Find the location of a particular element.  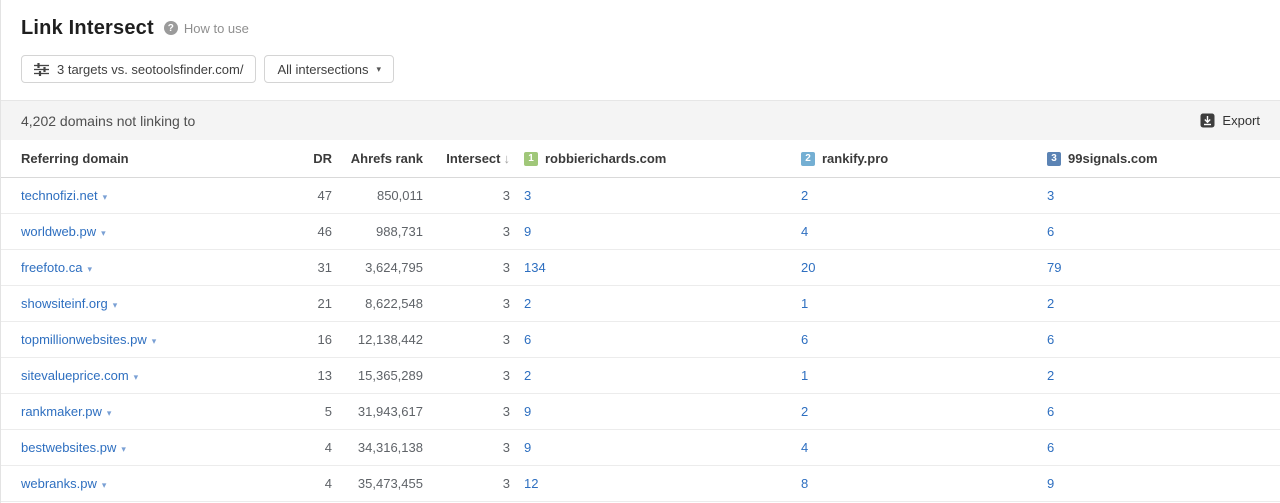

column-header-ahrefs-rank: Ahrefs rank is located at coordinates (377, 158).